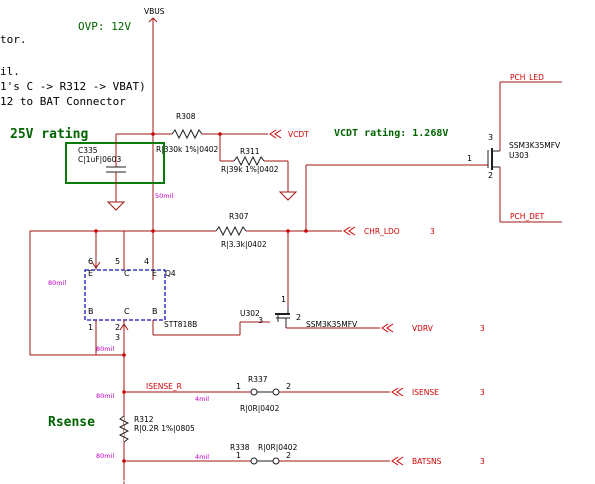  I want to click on r338-pin-1: 1, so click(238, 455).